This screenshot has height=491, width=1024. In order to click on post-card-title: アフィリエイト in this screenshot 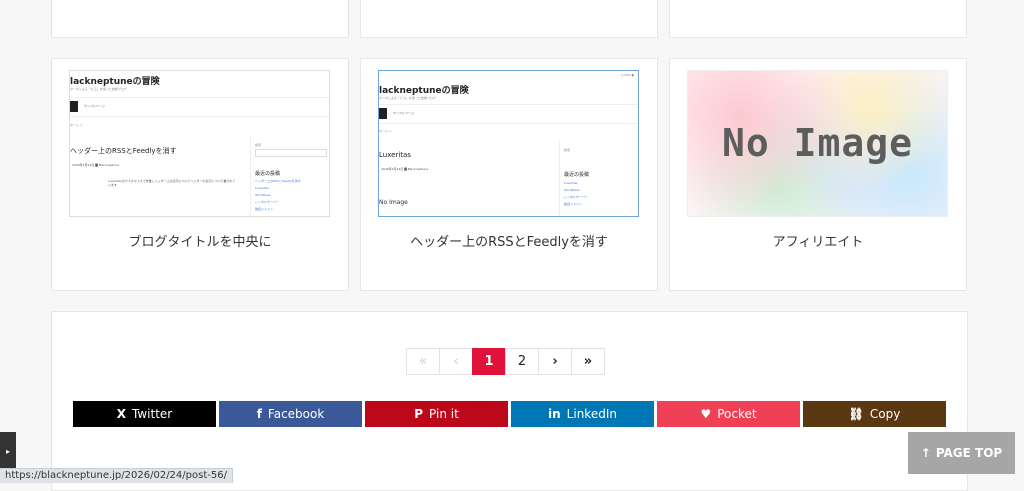, I will do `click(818, 240)`.